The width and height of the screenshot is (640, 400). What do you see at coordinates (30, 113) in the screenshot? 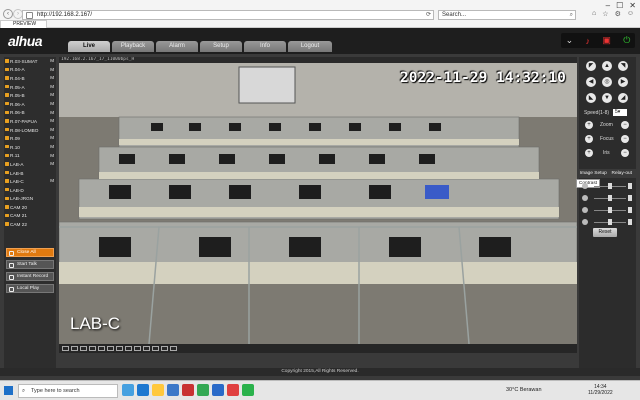
I see `camera-list-item: R.06-B M` at bounding box center [30, 113].